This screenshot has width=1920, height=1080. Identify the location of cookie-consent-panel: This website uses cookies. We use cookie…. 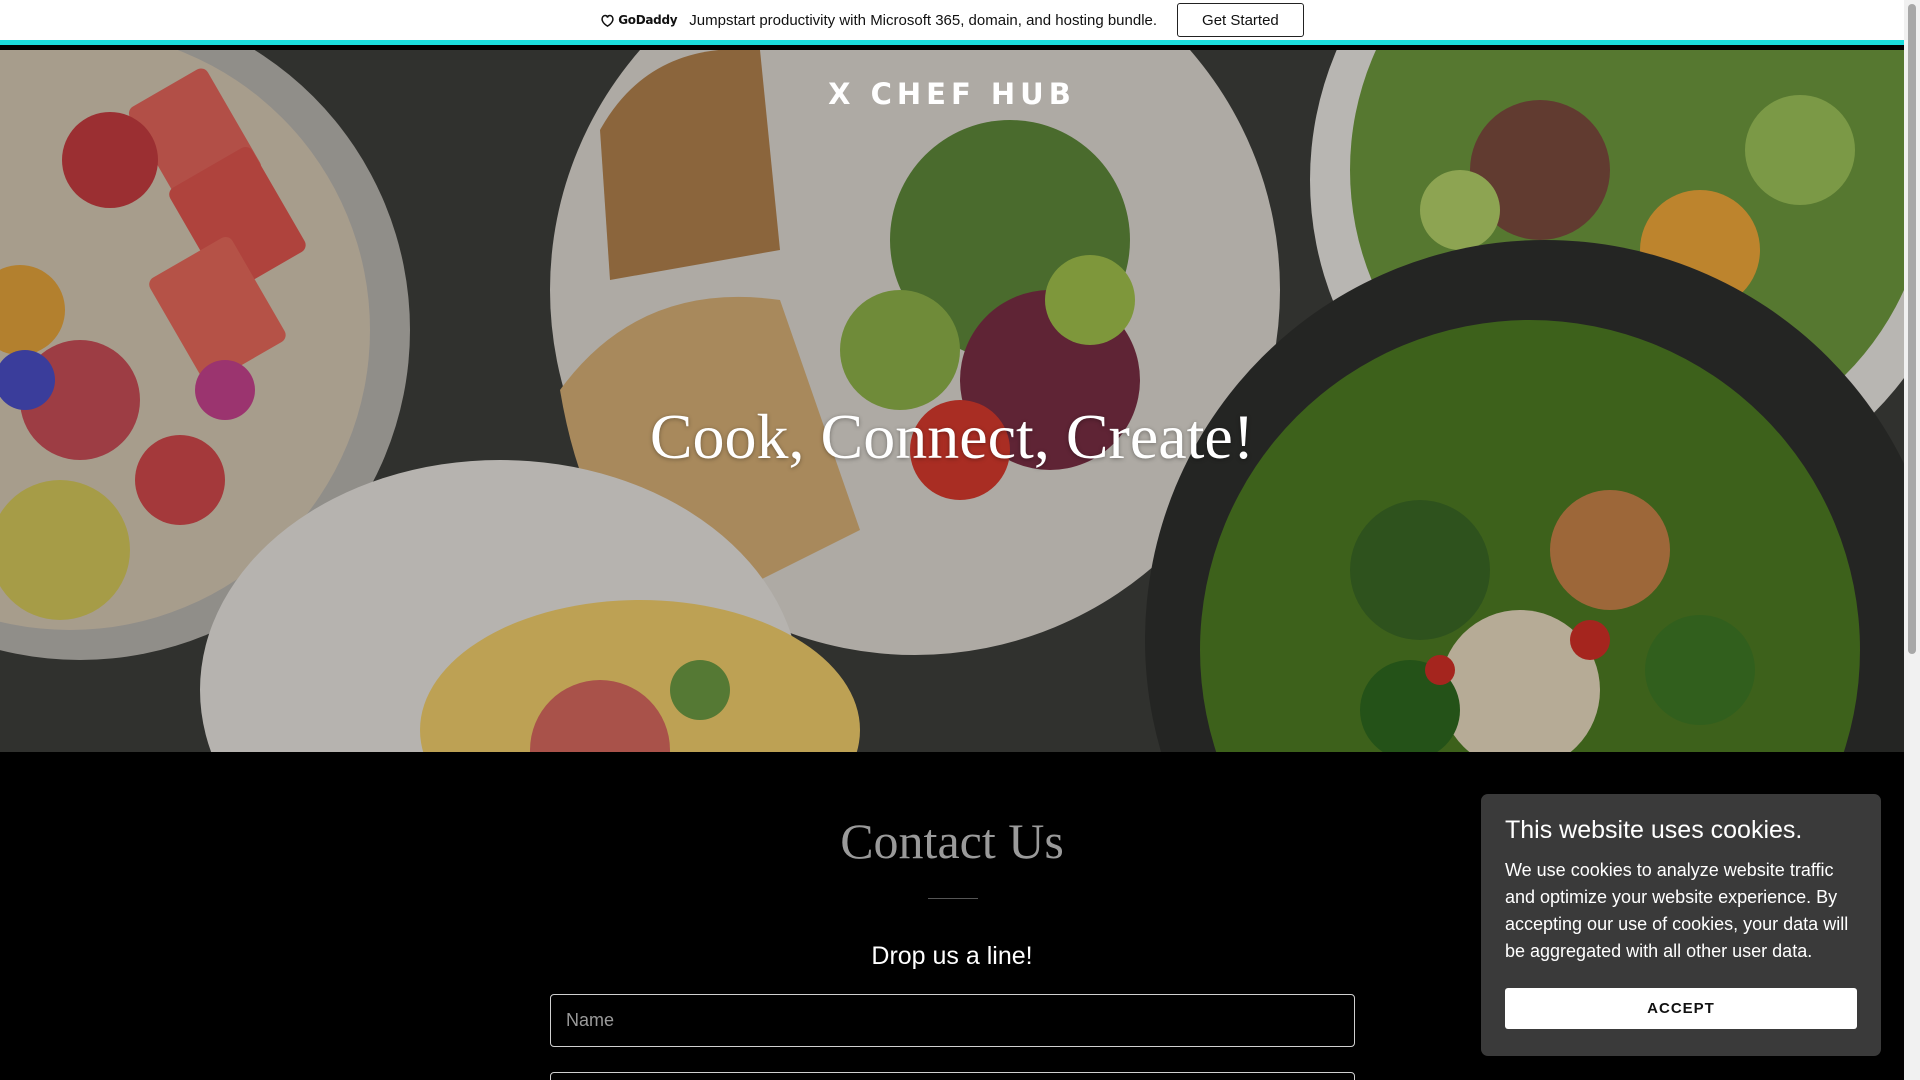
(1681, 925).